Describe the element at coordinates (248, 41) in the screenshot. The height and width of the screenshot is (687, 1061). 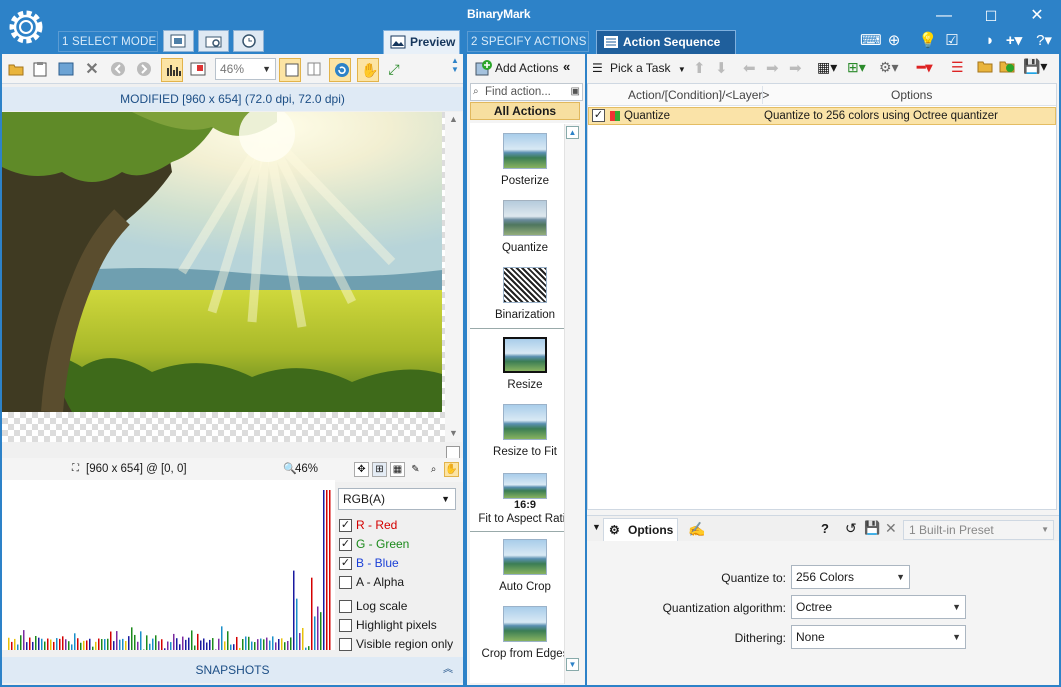
I see `mode-clock-icon` at that location.